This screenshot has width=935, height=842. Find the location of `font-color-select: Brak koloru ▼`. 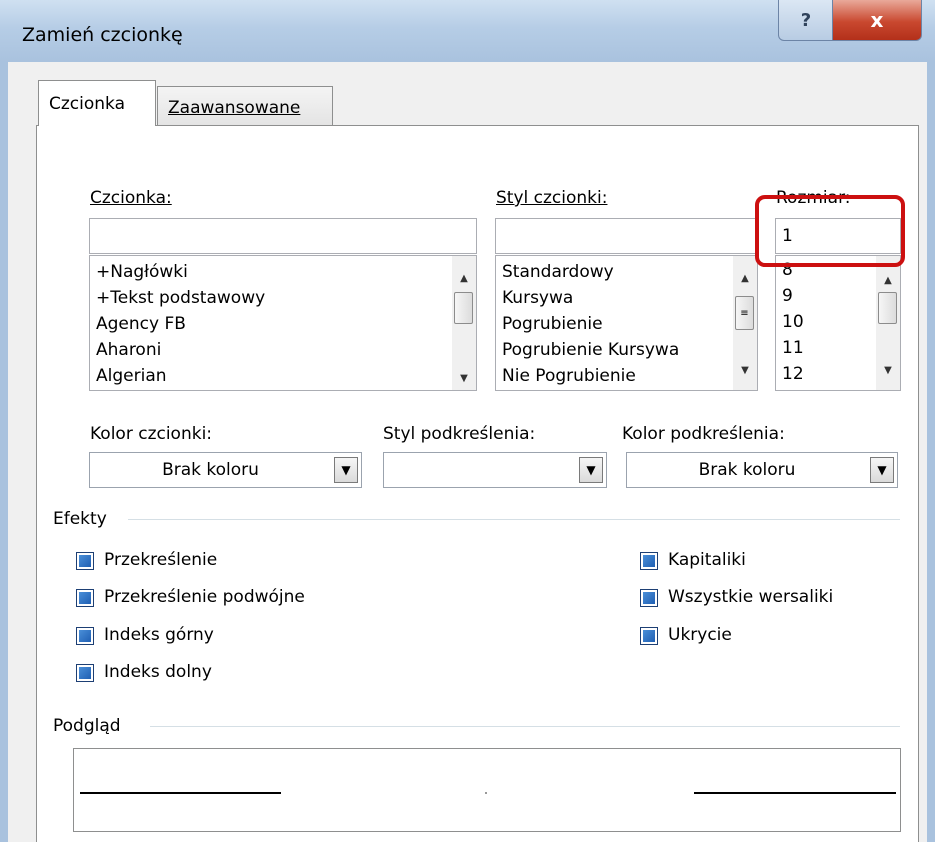

font-color-select: Brak koloru ▼ is located at coordinates (225, 470).